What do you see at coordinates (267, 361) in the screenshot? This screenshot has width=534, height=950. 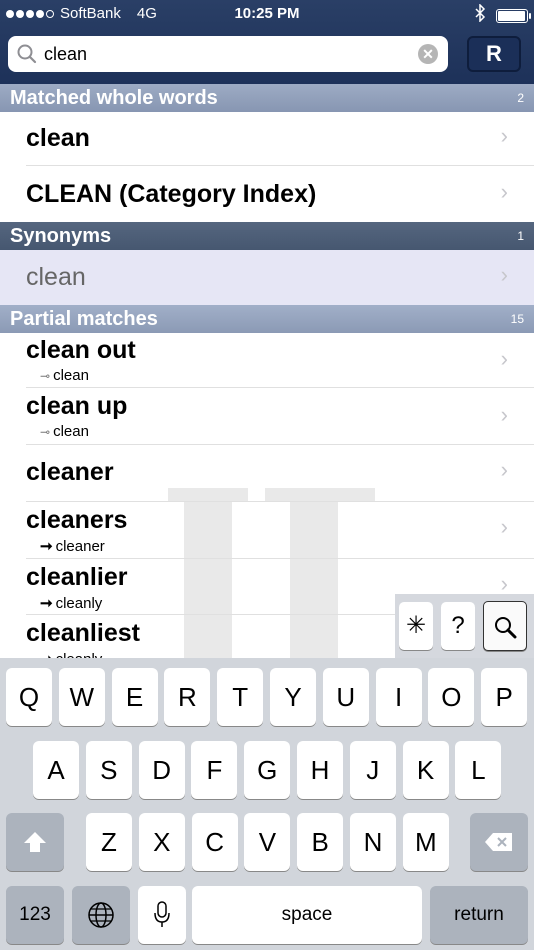 I see `list-item: clean out ⊸ clean ›` at bounding box center [267, 361].